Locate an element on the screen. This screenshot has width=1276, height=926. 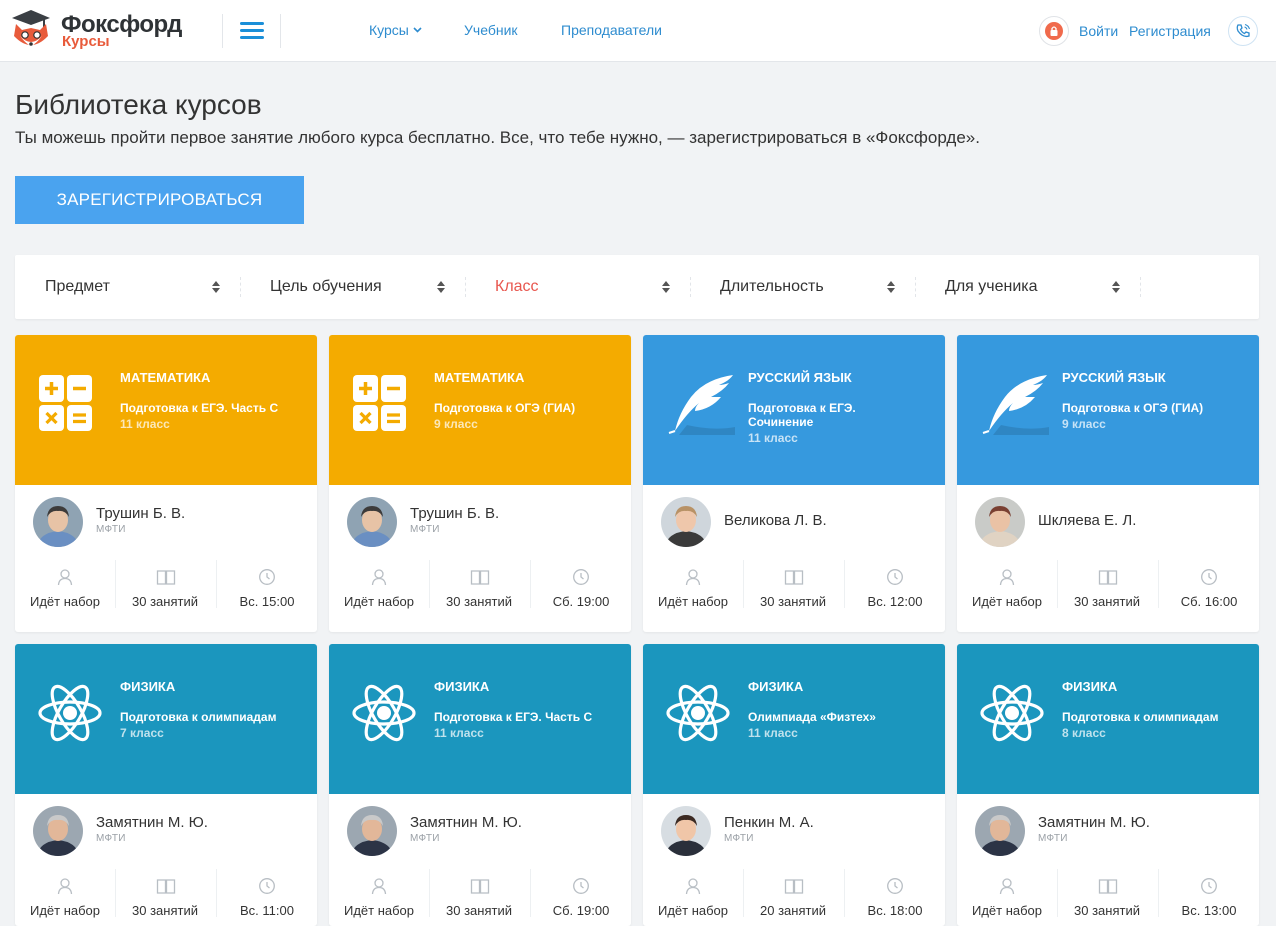
stat-schedule: Вс. 15:00 is located at coordinates (267, 585).